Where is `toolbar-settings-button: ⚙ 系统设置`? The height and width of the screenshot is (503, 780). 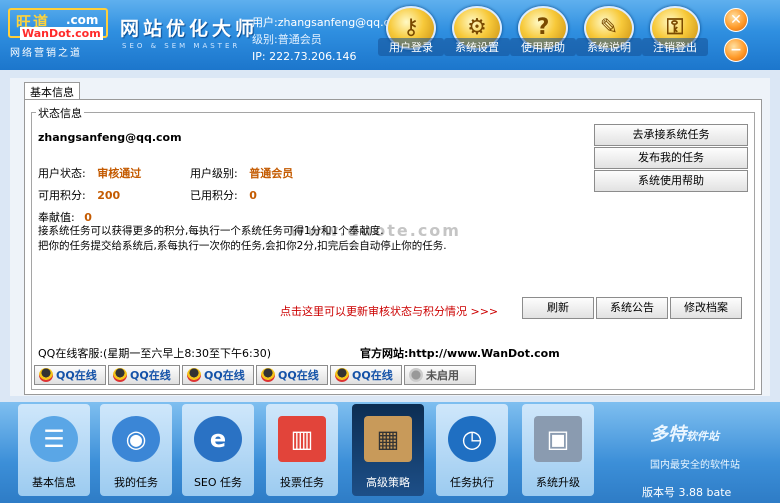 toolbar-settings-button: ⚙ 系统设置 is located at coordinates (477, 36).